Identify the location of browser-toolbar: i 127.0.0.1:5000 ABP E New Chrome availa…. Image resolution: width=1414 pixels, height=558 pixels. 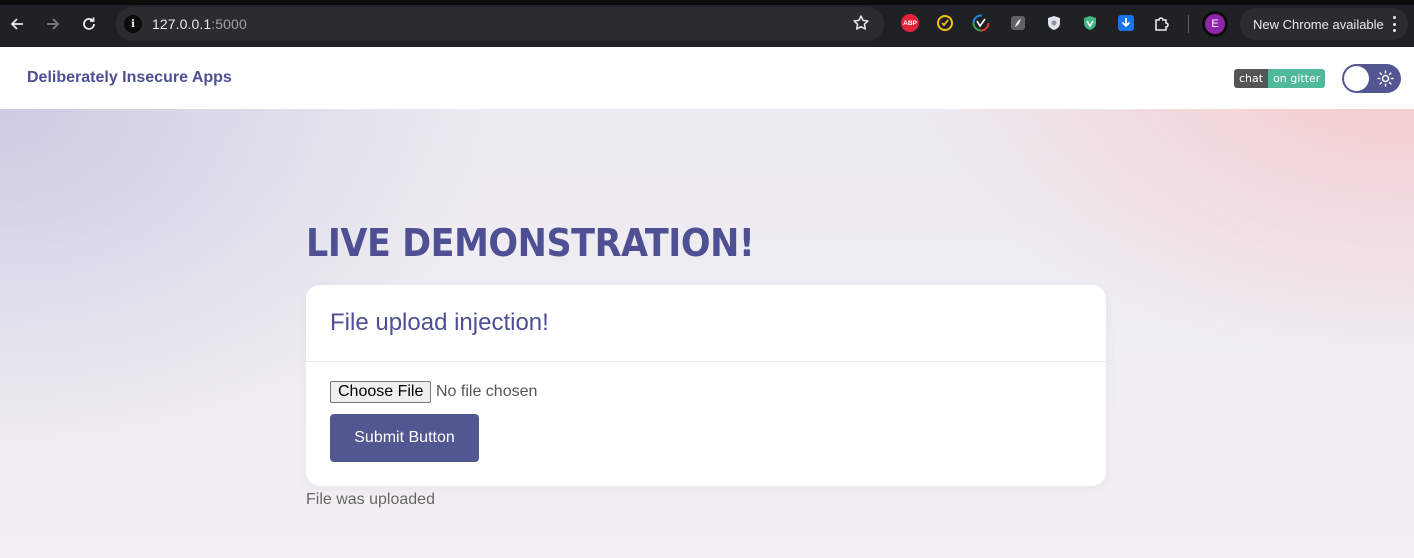
(707, 23).